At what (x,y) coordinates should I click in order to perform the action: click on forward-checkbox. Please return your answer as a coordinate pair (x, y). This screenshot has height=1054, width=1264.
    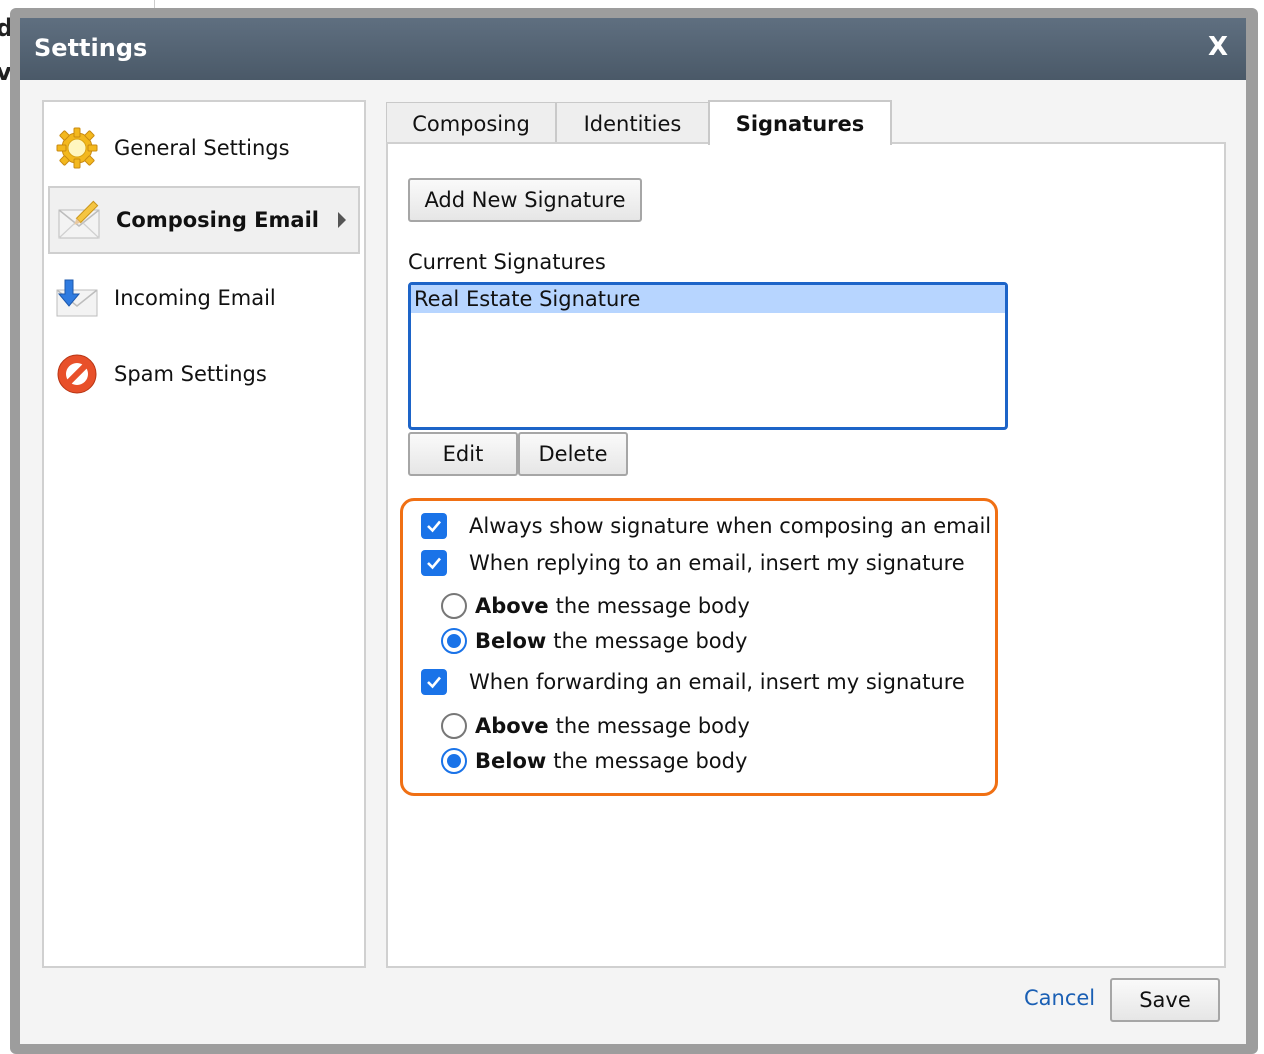
    Looking at the image, I should click on (434, 682).